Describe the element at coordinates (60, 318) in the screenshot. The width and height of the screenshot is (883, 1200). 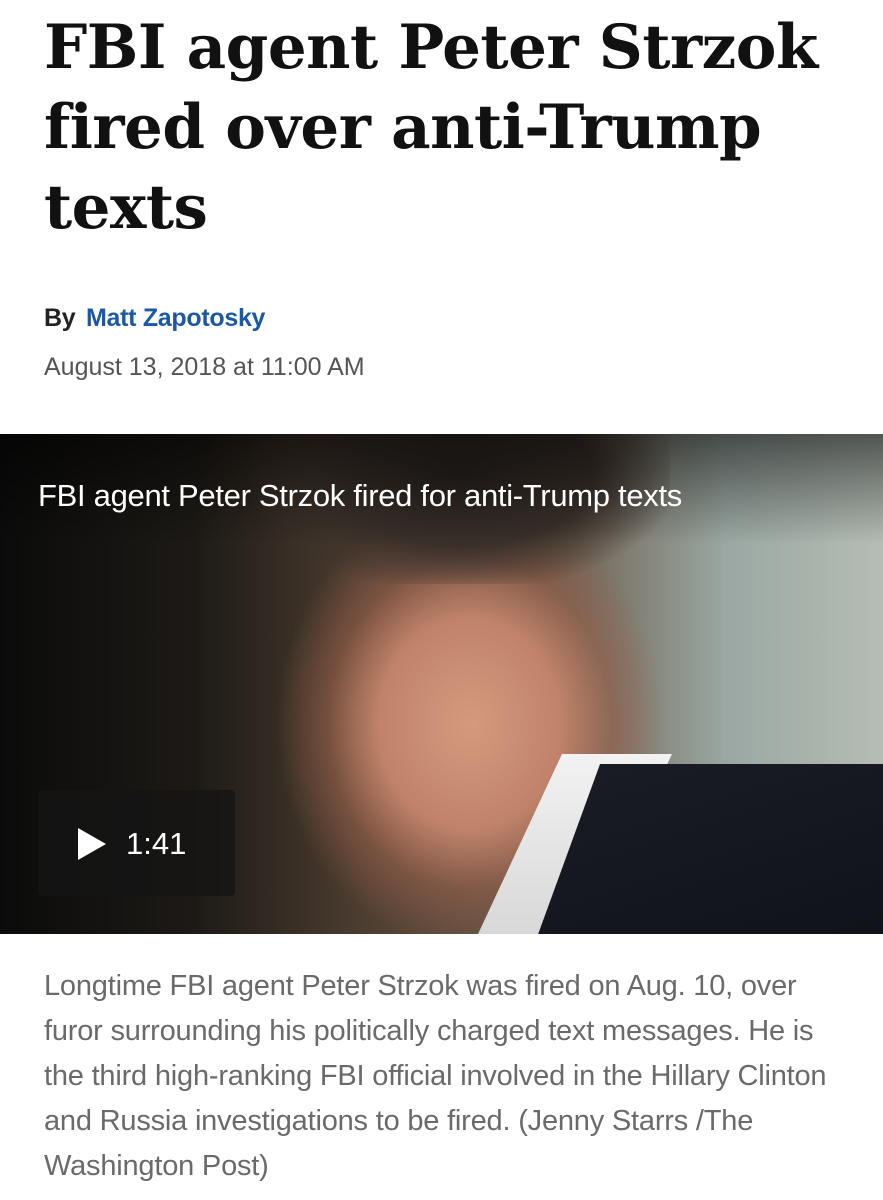
I see `byline-prefix: By` at that location.